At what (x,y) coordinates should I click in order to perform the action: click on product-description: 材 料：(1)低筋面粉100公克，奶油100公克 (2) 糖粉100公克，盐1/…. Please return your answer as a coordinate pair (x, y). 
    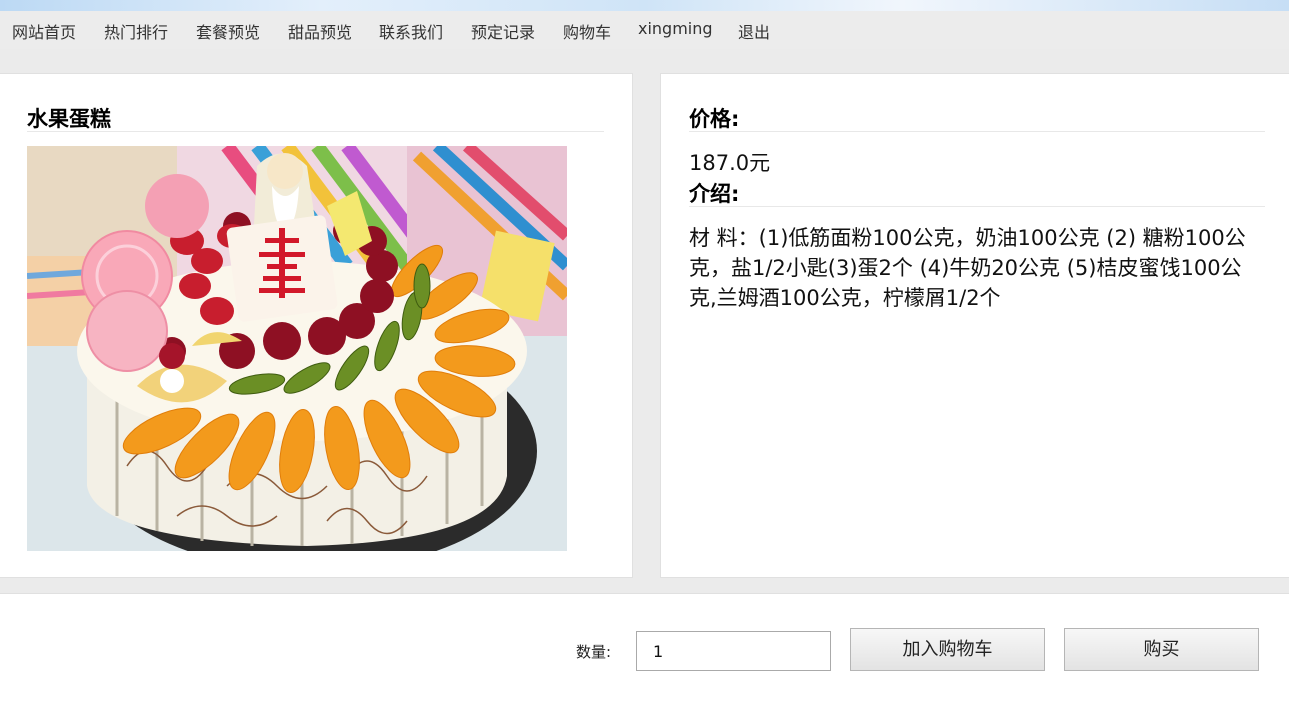
    Looking at the image, I should click on (967, 268).